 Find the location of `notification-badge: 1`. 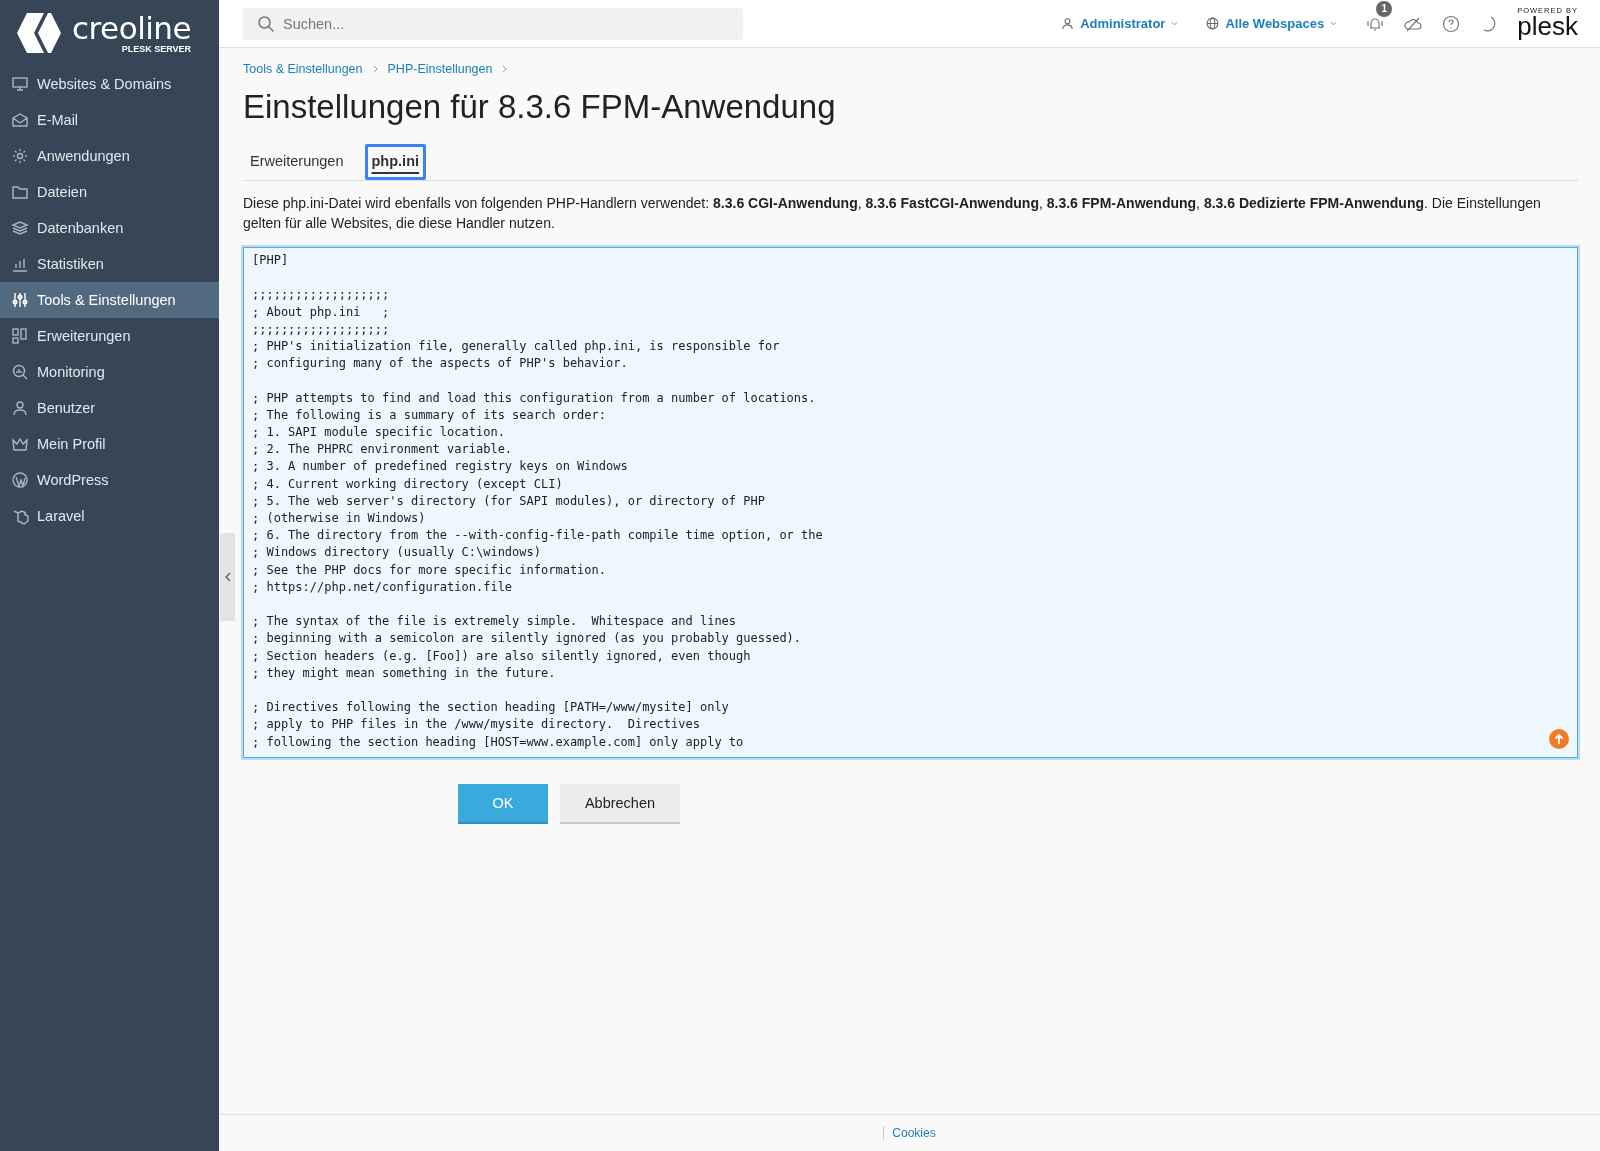

notification-badge: 1 is located at coordinates (1384, 8).